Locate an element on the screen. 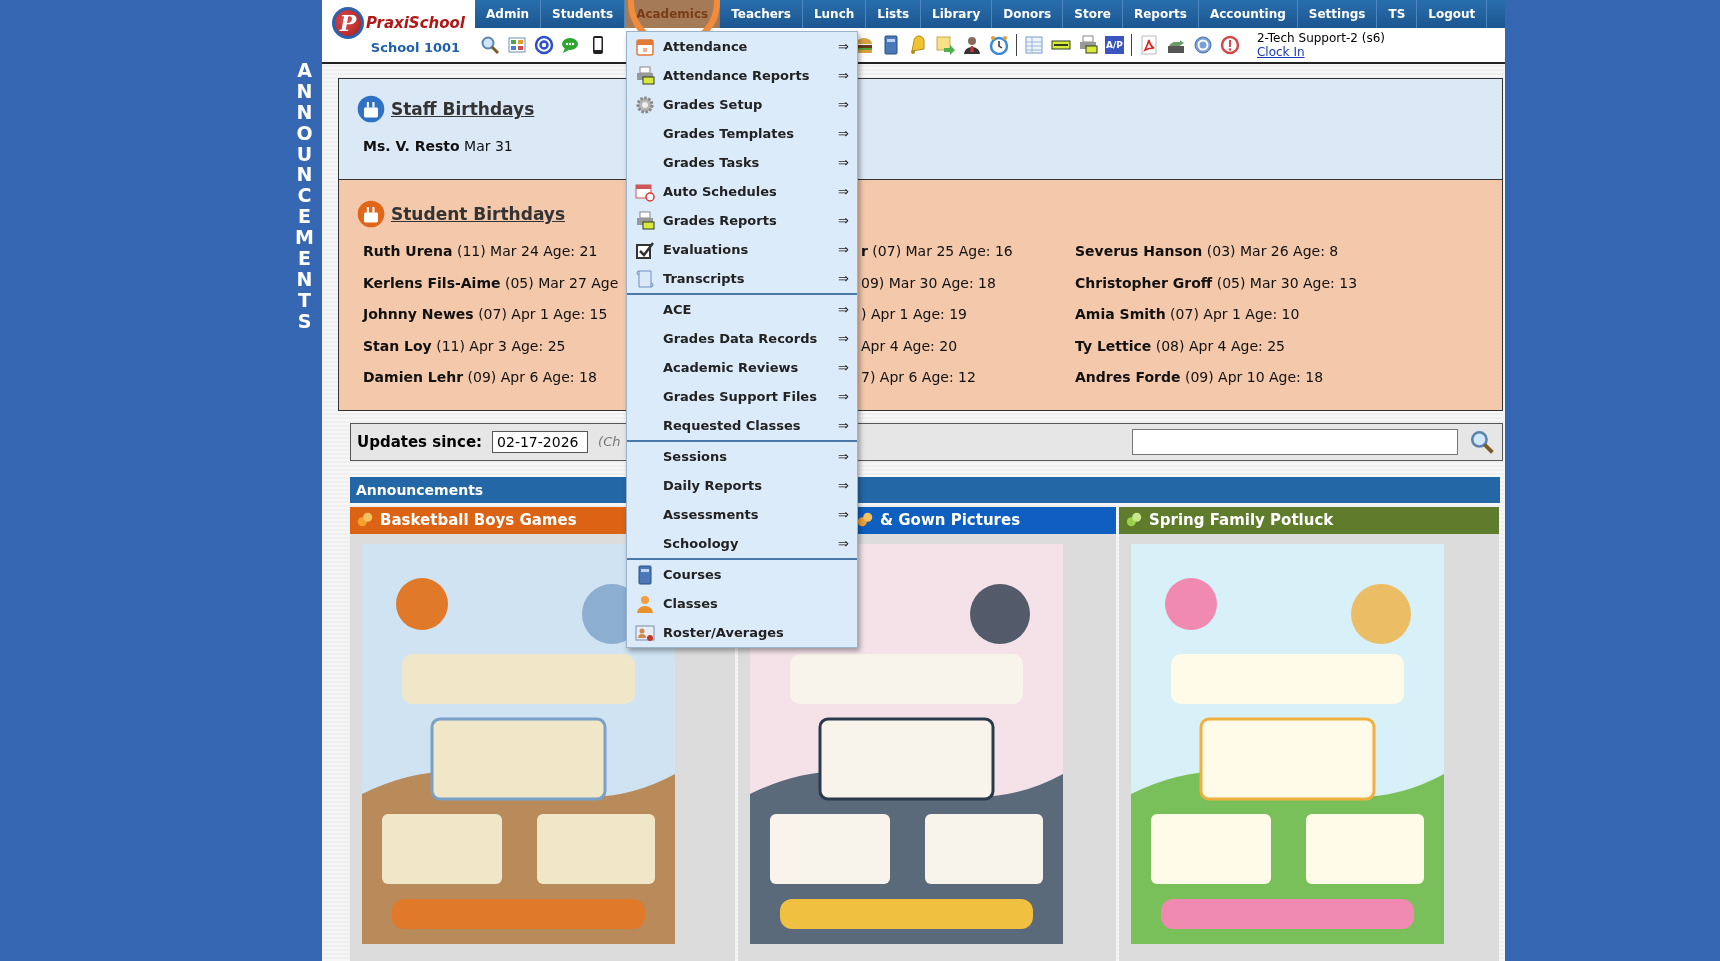 The height and width of the screenshot is (961, 1720). chat-bubble-icon is located at coordinates (571, 45).